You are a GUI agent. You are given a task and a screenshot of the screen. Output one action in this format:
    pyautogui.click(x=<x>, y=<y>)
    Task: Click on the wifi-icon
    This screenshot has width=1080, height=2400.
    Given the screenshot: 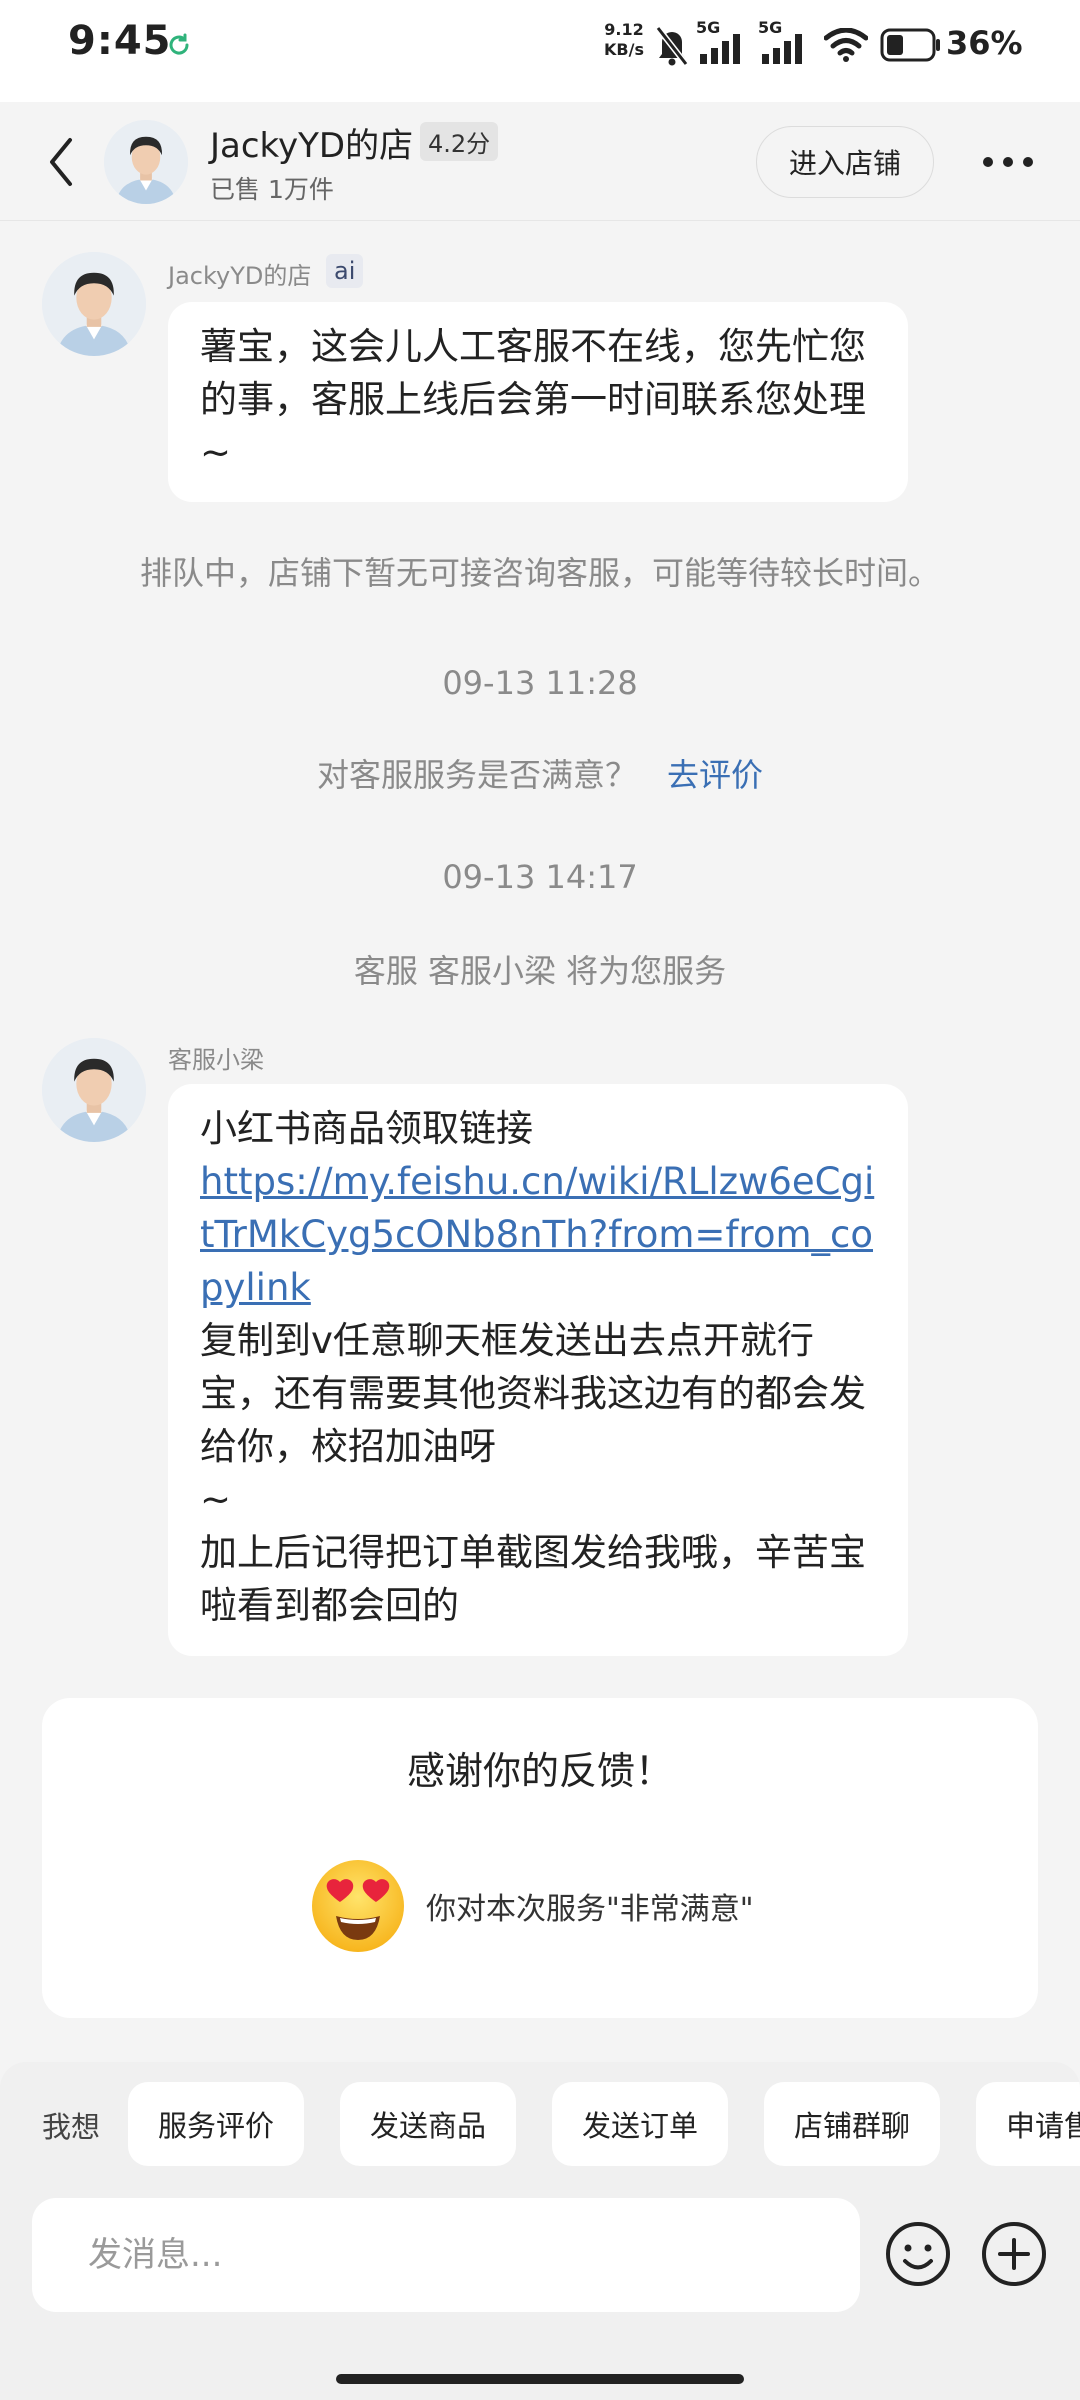 What is the action you would take?
    pyautogui.click(x=846, y=45)
    